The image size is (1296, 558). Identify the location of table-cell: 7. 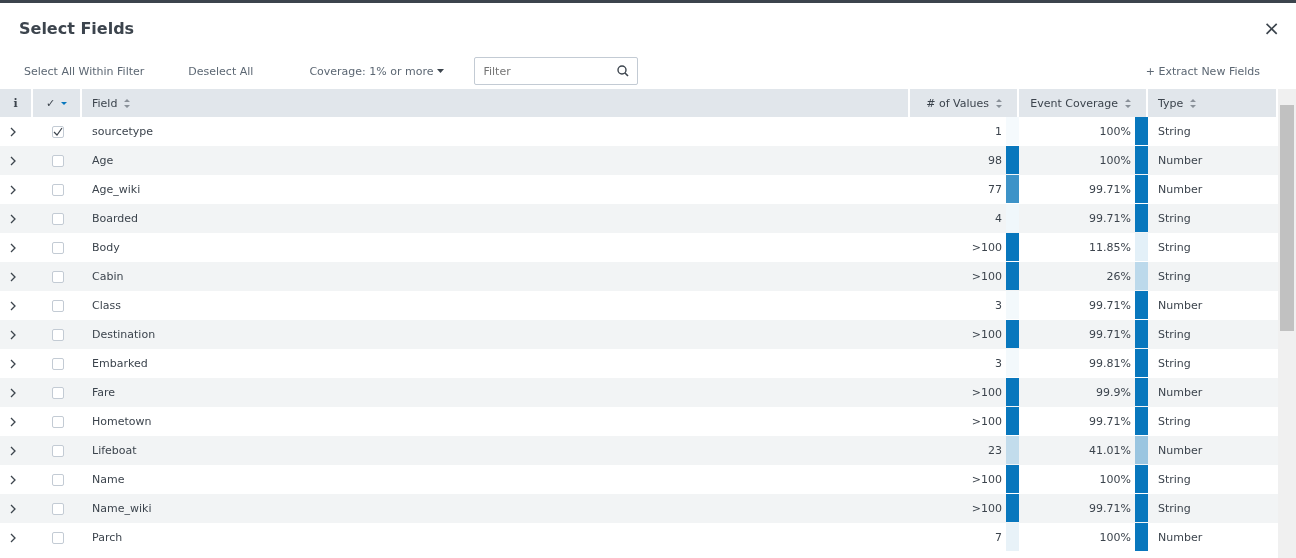
(998, 537).